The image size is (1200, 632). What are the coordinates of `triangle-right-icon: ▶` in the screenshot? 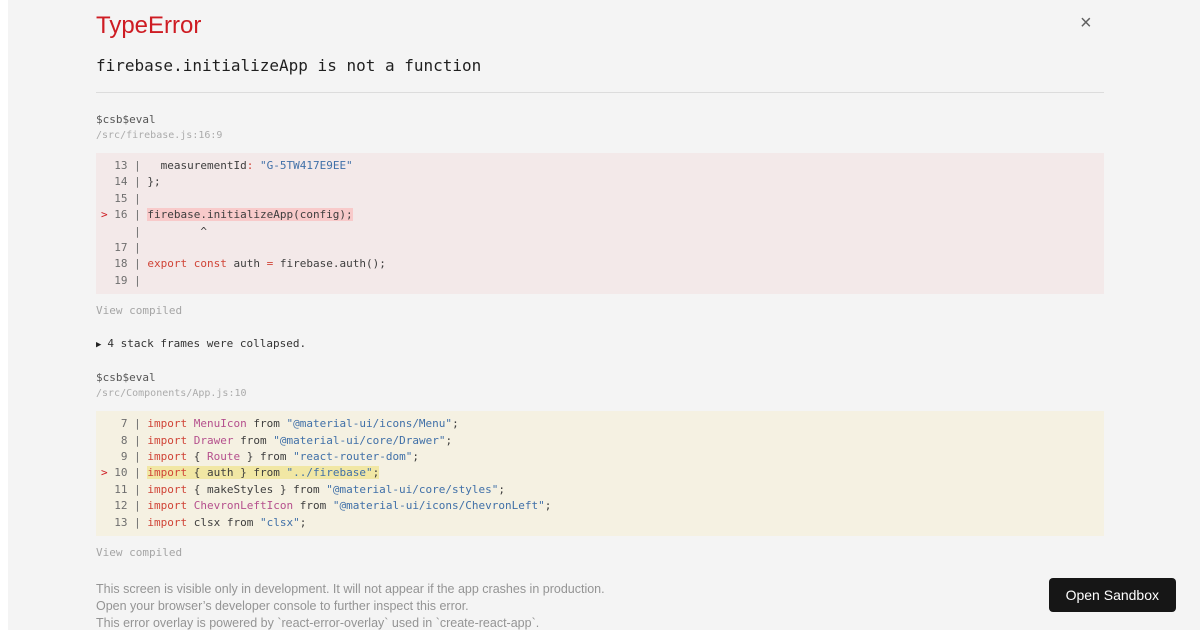 It's located at (98, 345).